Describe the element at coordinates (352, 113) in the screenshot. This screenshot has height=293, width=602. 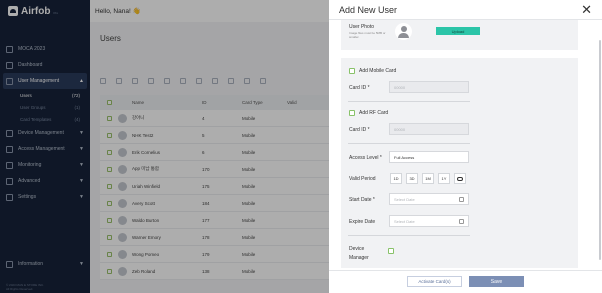
I see `add-rf-card-checkbox` at that location.